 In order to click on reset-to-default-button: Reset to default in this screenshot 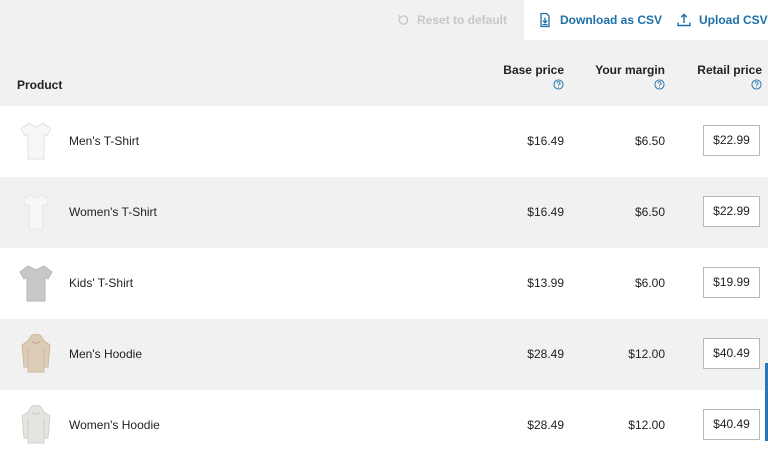, I will do `click(452, 20)`.